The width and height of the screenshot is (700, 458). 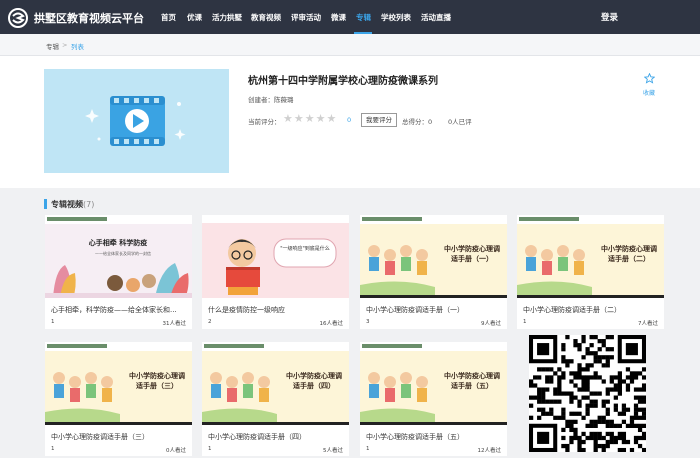 I want to click on video-count: 3, so click(x=368, y=322).